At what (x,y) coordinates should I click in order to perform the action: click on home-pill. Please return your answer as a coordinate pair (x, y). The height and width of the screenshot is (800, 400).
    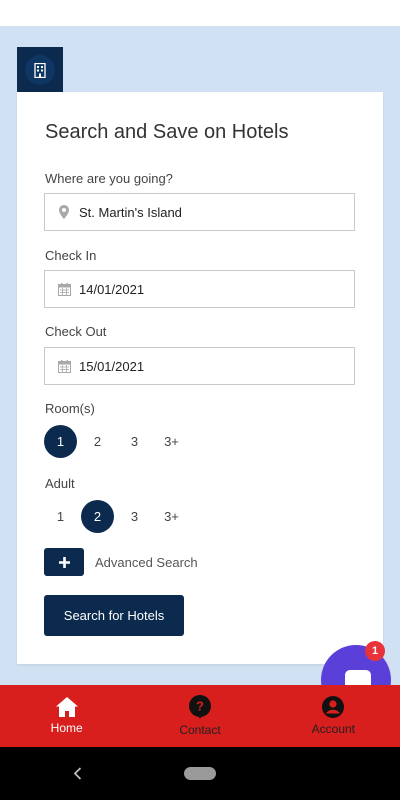
    Looking at the image, I should click on (200, 773).